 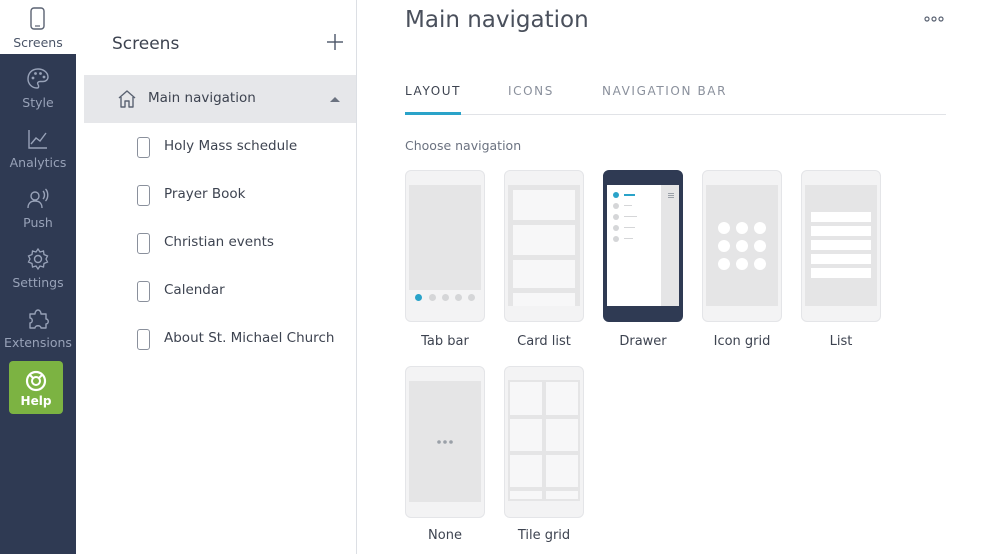 I want to click on add-screen-button, so click(x=335, y=42).